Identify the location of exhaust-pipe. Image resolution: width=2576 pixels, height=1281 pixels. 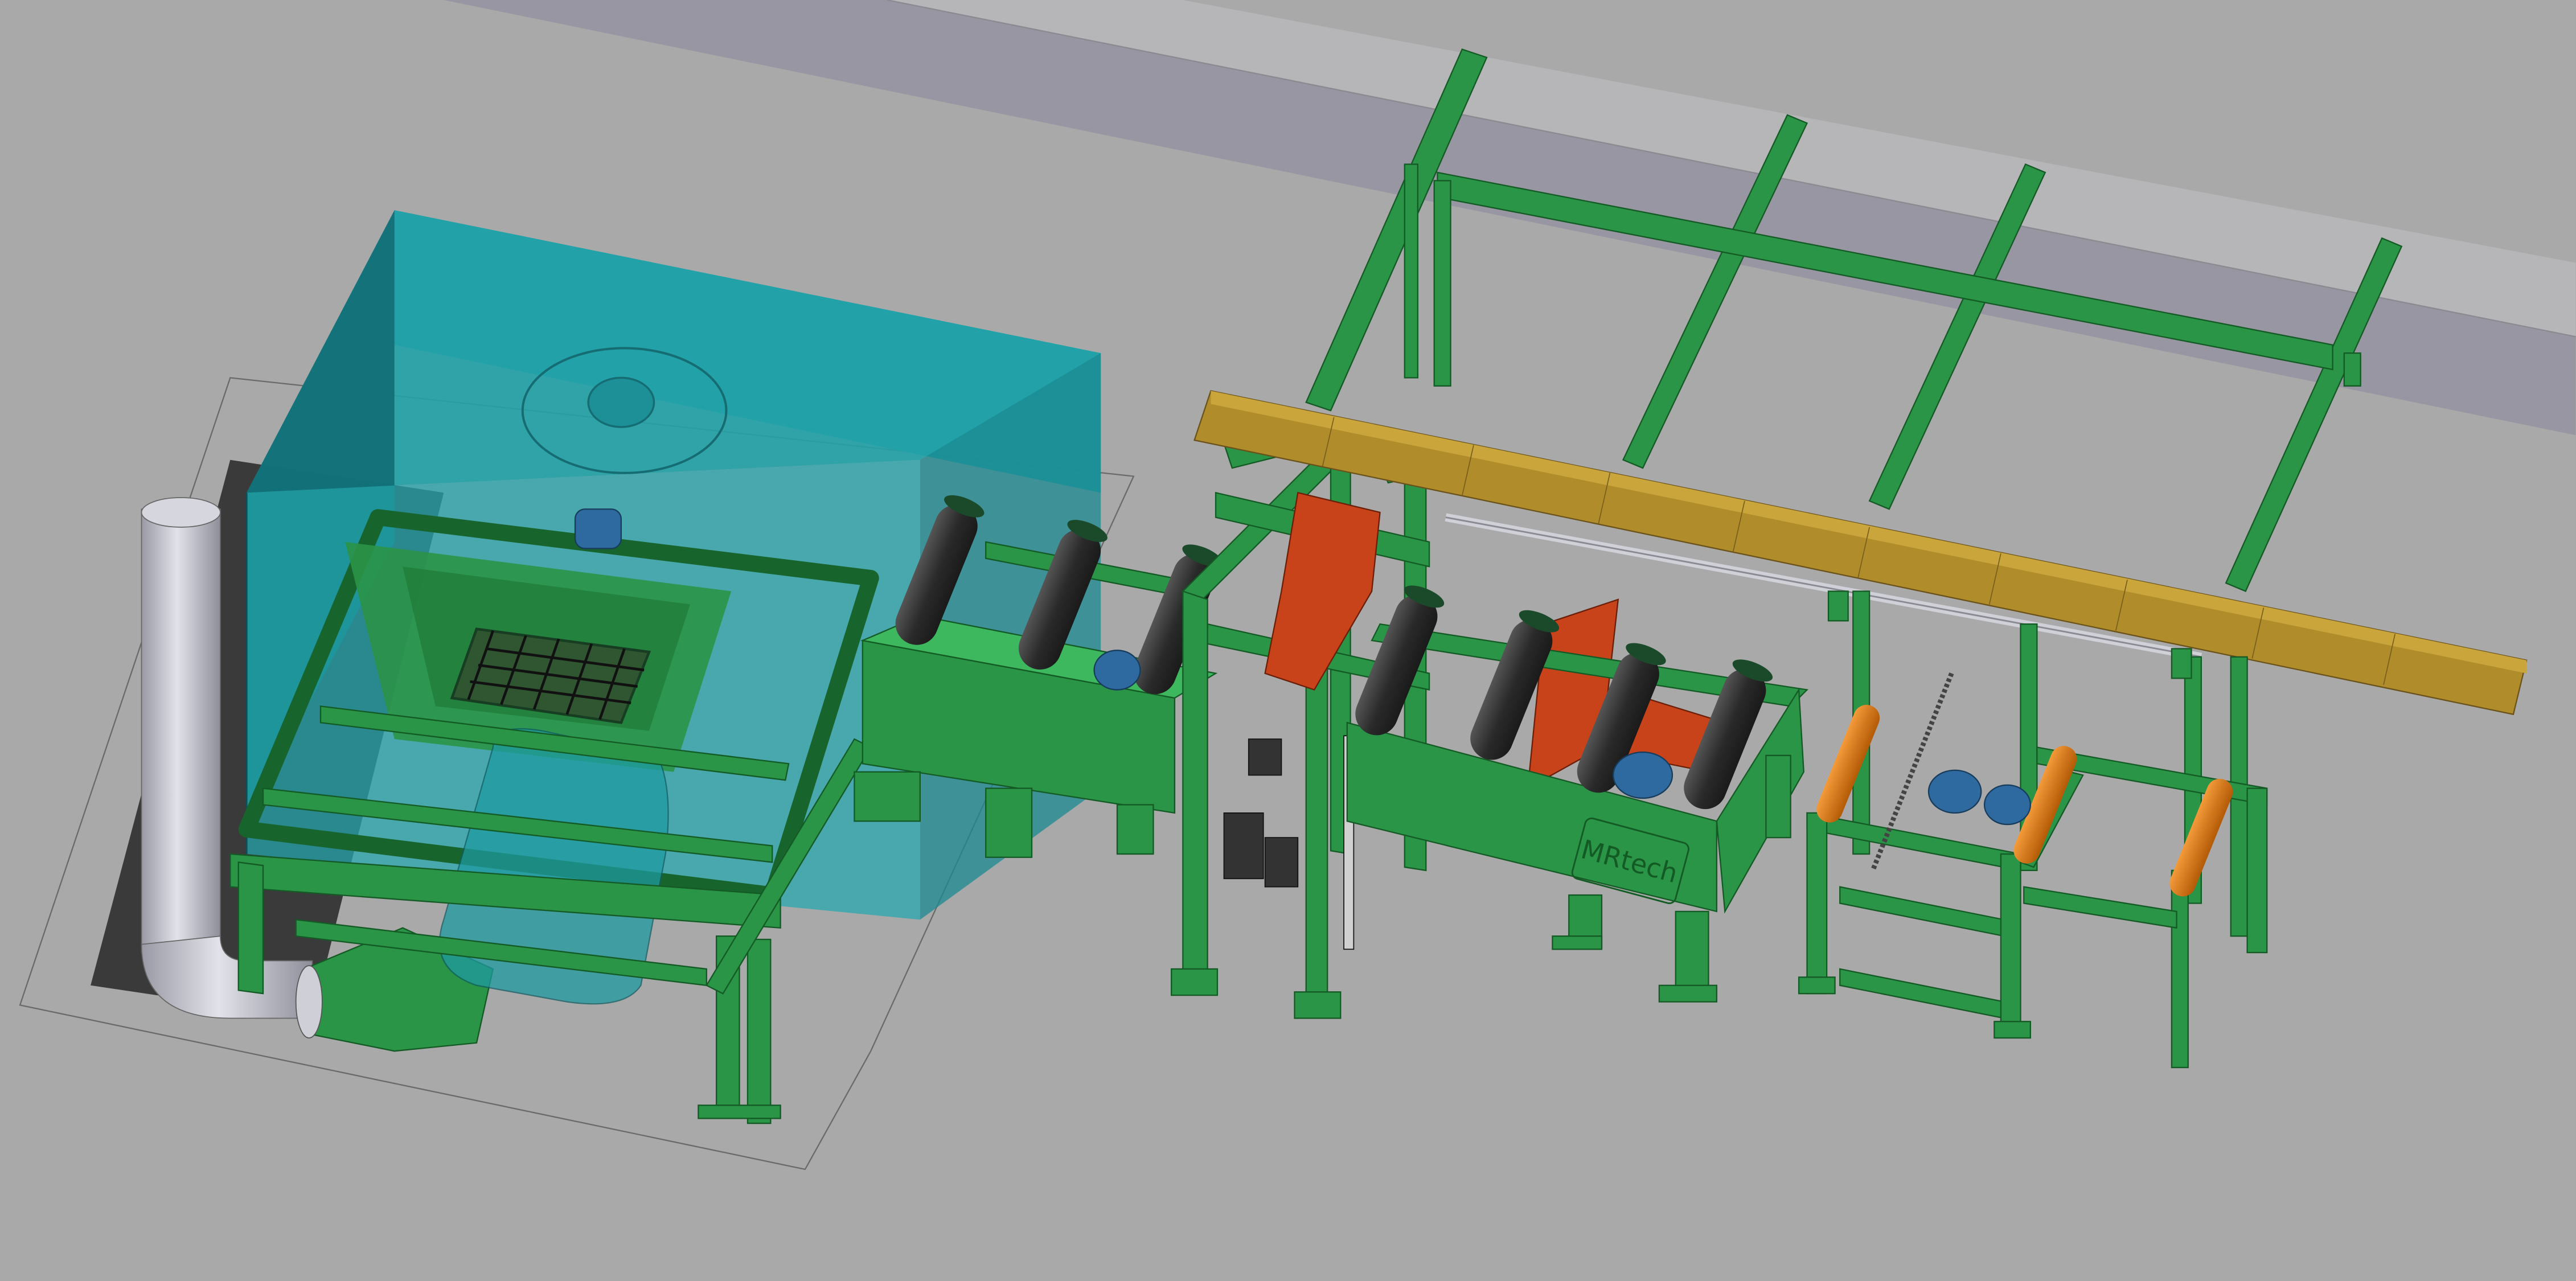
(181, 730).